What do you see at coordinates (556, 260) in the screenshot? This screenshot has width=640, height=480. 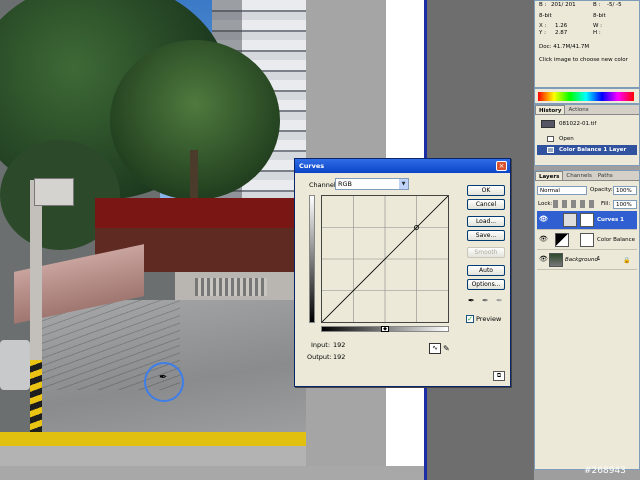 I see `background-thumbnail` at bounding box center [556, 260].